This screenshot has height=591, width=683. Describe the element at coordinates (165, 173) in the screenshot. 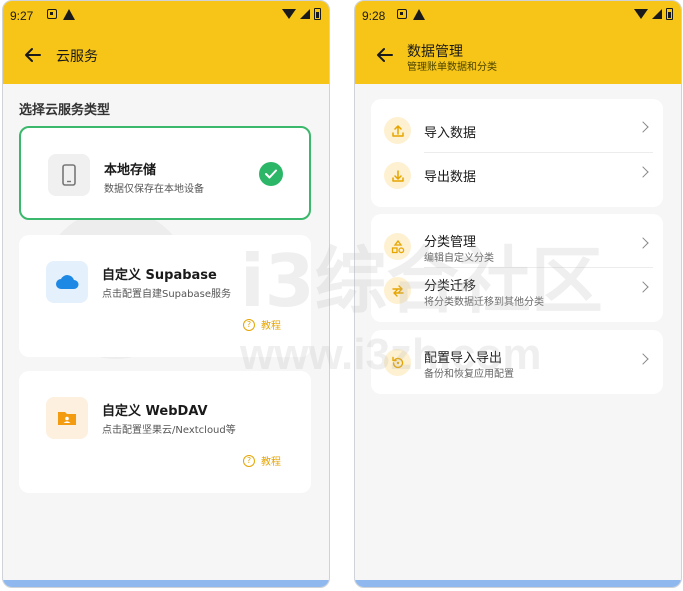

I see `option-local-storage: 本地存储 数据仅保存在本地设备` at that location.